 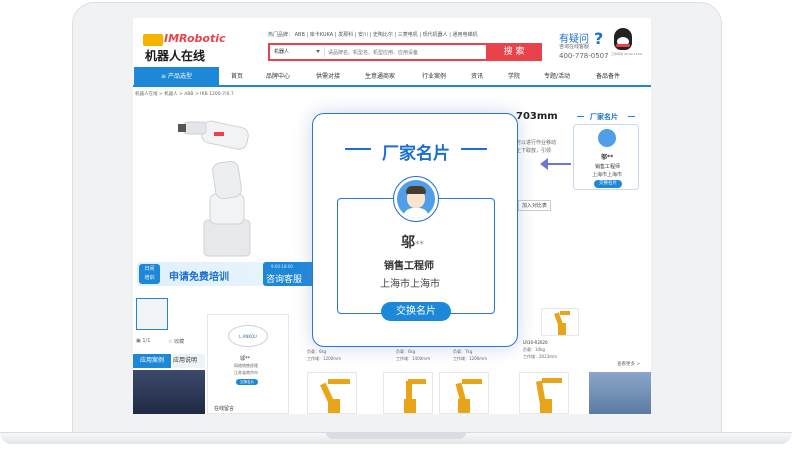 I want to click on nav-home: 首页, so click(x=237, y=77).